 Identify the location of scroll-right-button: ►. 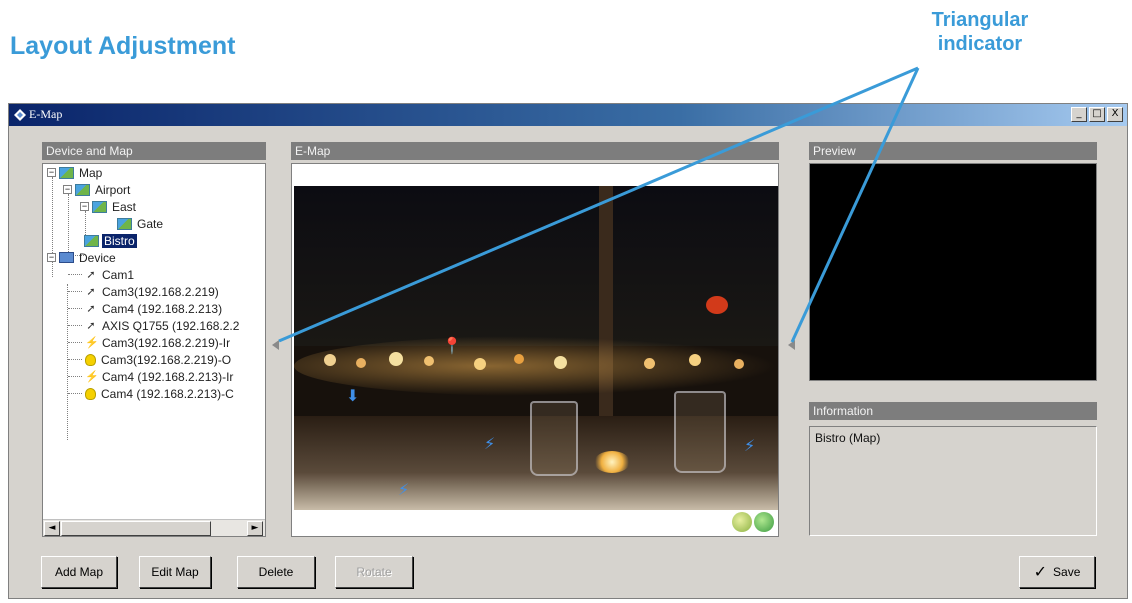
(255, 528).